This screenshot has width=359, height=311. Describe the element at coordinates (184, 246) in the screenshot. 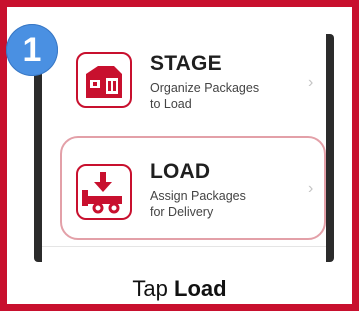

I see `divider` at that location.